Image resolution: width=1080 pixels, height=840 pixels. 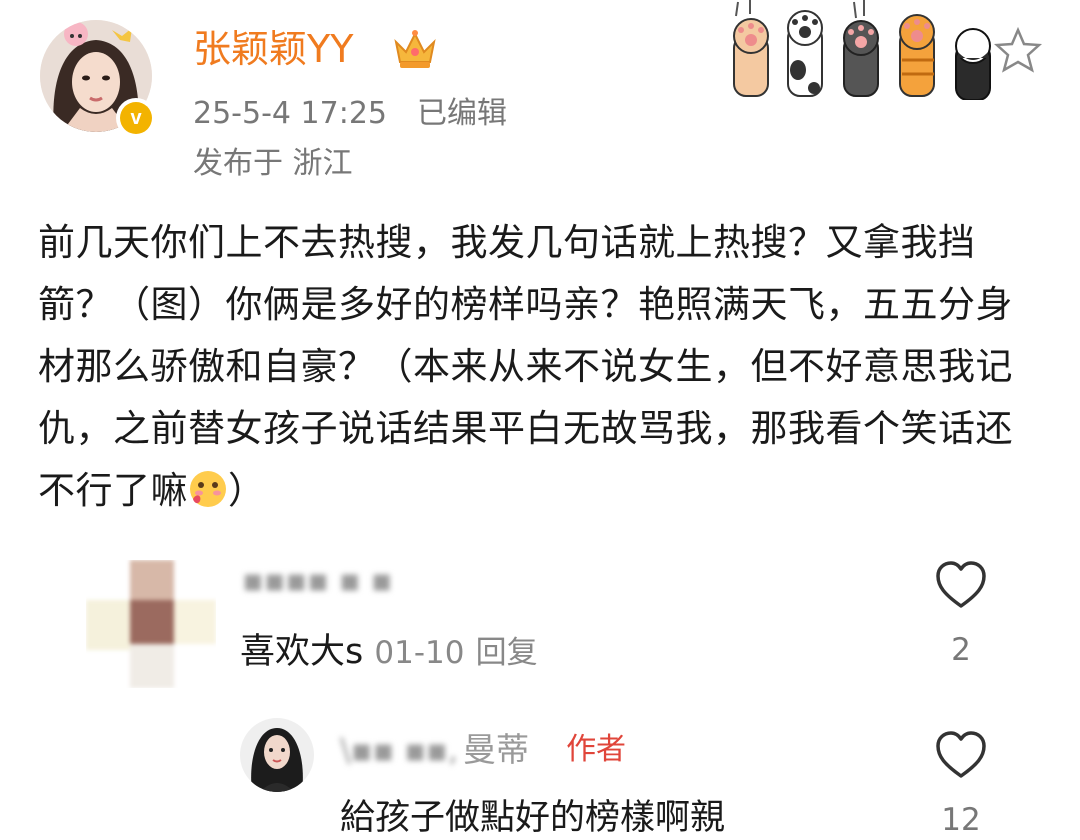 What do you see at coordinates (507, 653) in the screenshot?
I see `reply-button: 回复` at bounding box center [507, 653].